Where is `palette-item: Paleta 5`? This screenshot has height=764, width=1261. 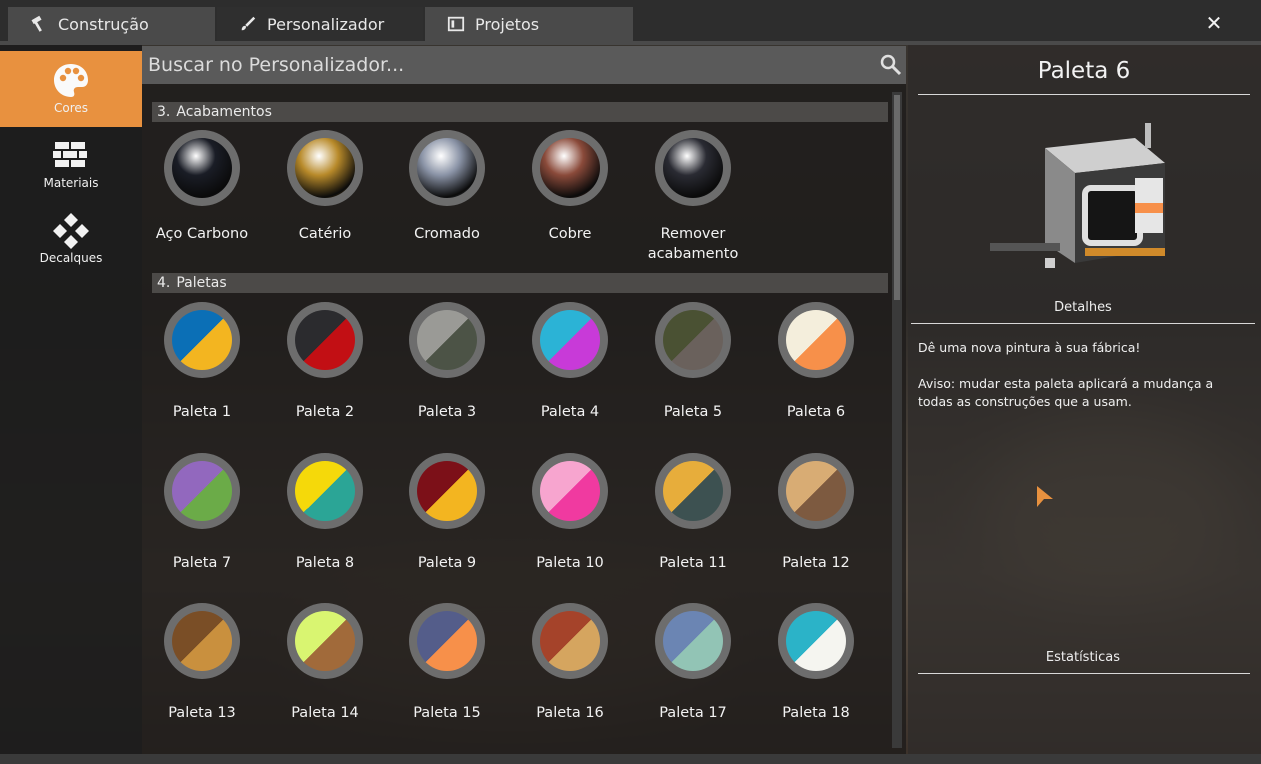
palette-item: Paleta 5 is located at coordinates (693, 362).